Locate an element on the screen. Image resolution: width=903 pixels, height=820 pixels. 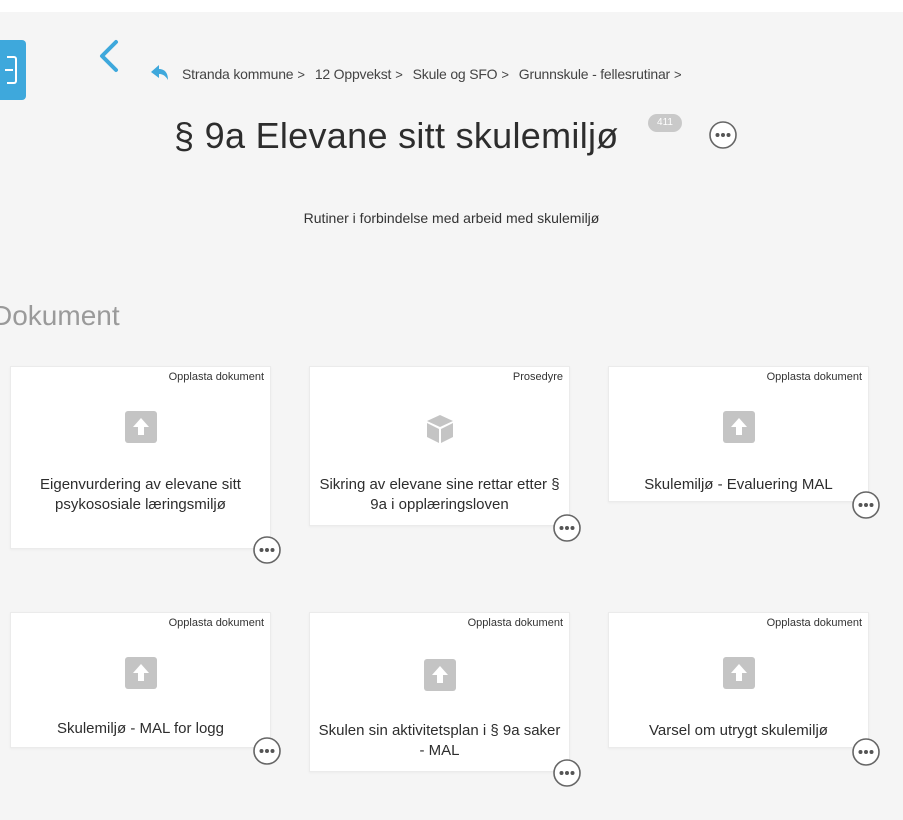
panel-icon is located at coordinates (11, 70).